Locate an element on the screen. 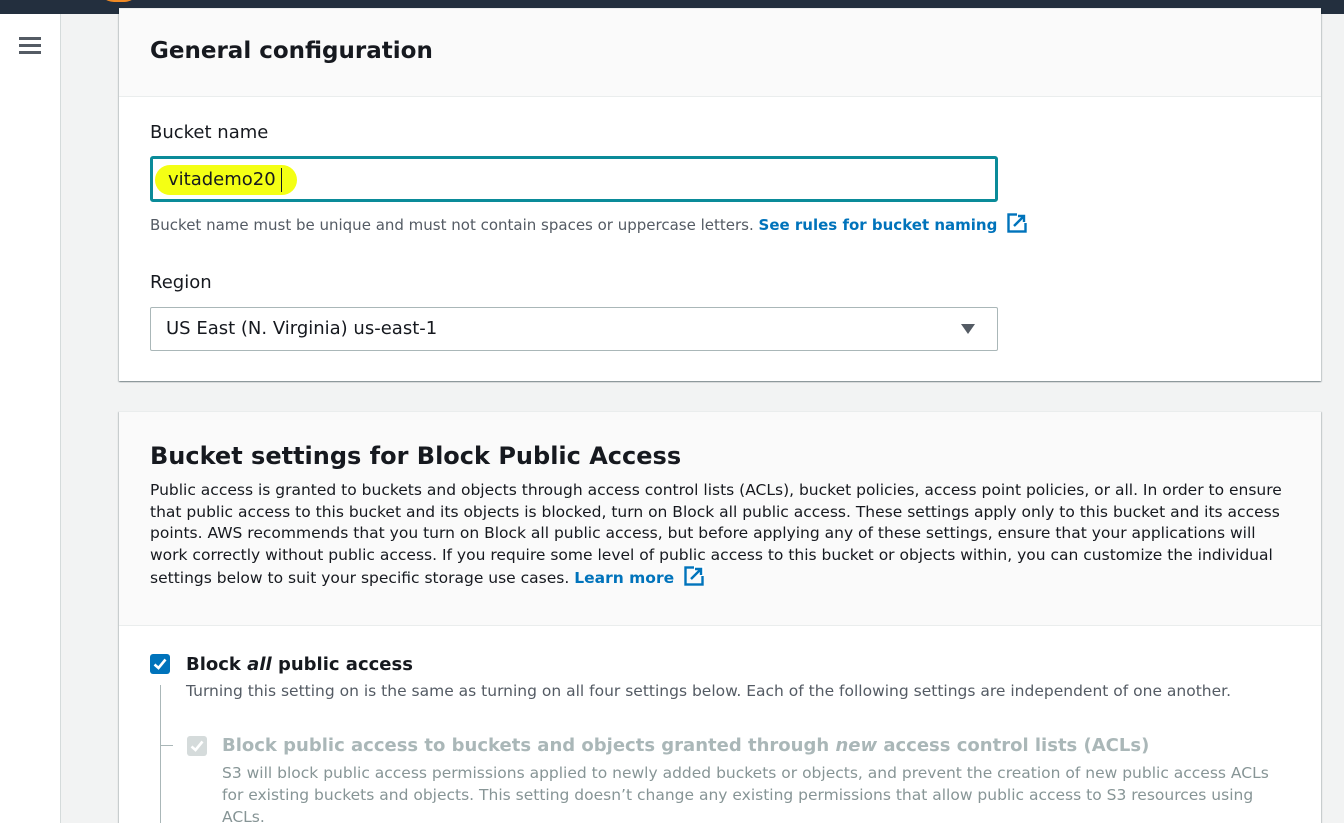  general-configuration-title: General configuration is located at coordinates (291, 51).